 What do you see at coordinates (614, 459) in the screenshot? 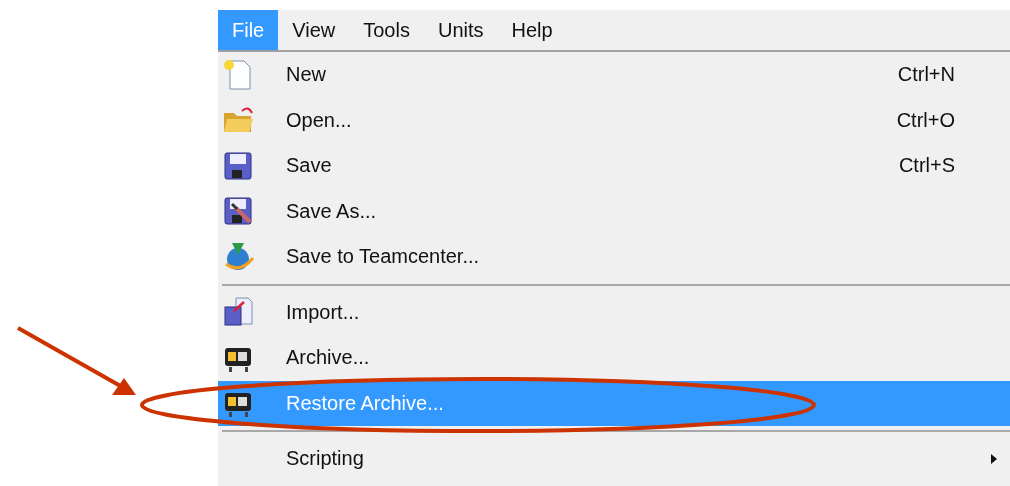
I see `menu-item: Scripting` at bounding box center [614, 459].